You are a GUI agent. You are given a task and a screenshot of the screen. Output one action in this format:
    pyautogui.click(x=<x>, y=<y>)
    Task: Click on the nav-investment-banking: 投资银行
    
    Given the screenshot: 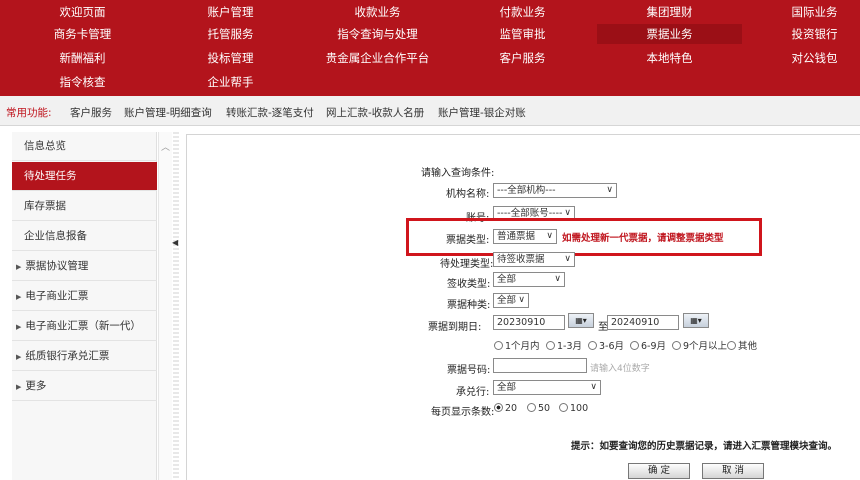 What is the action you would take?
    pyautogui.click(x=801, y=34)
    